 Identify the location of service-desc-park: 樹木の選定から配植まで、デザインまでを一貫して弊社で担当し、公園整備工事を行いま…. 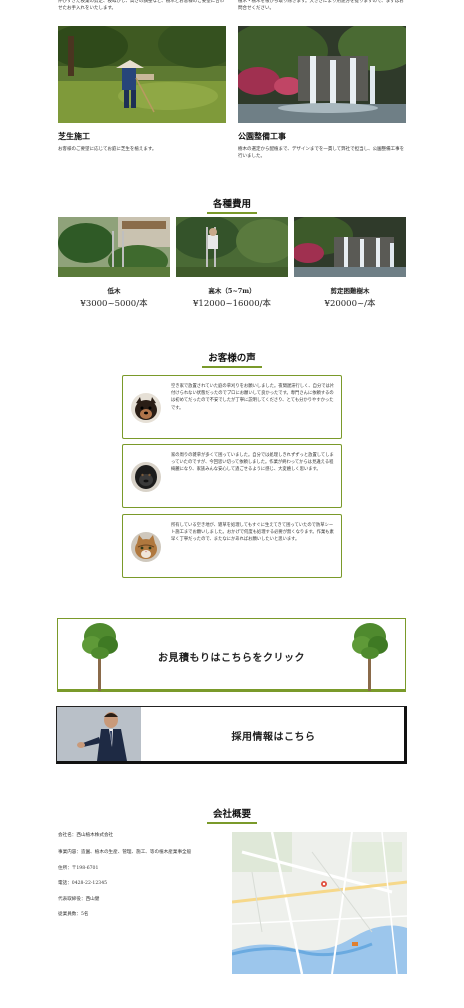
(321, 153).